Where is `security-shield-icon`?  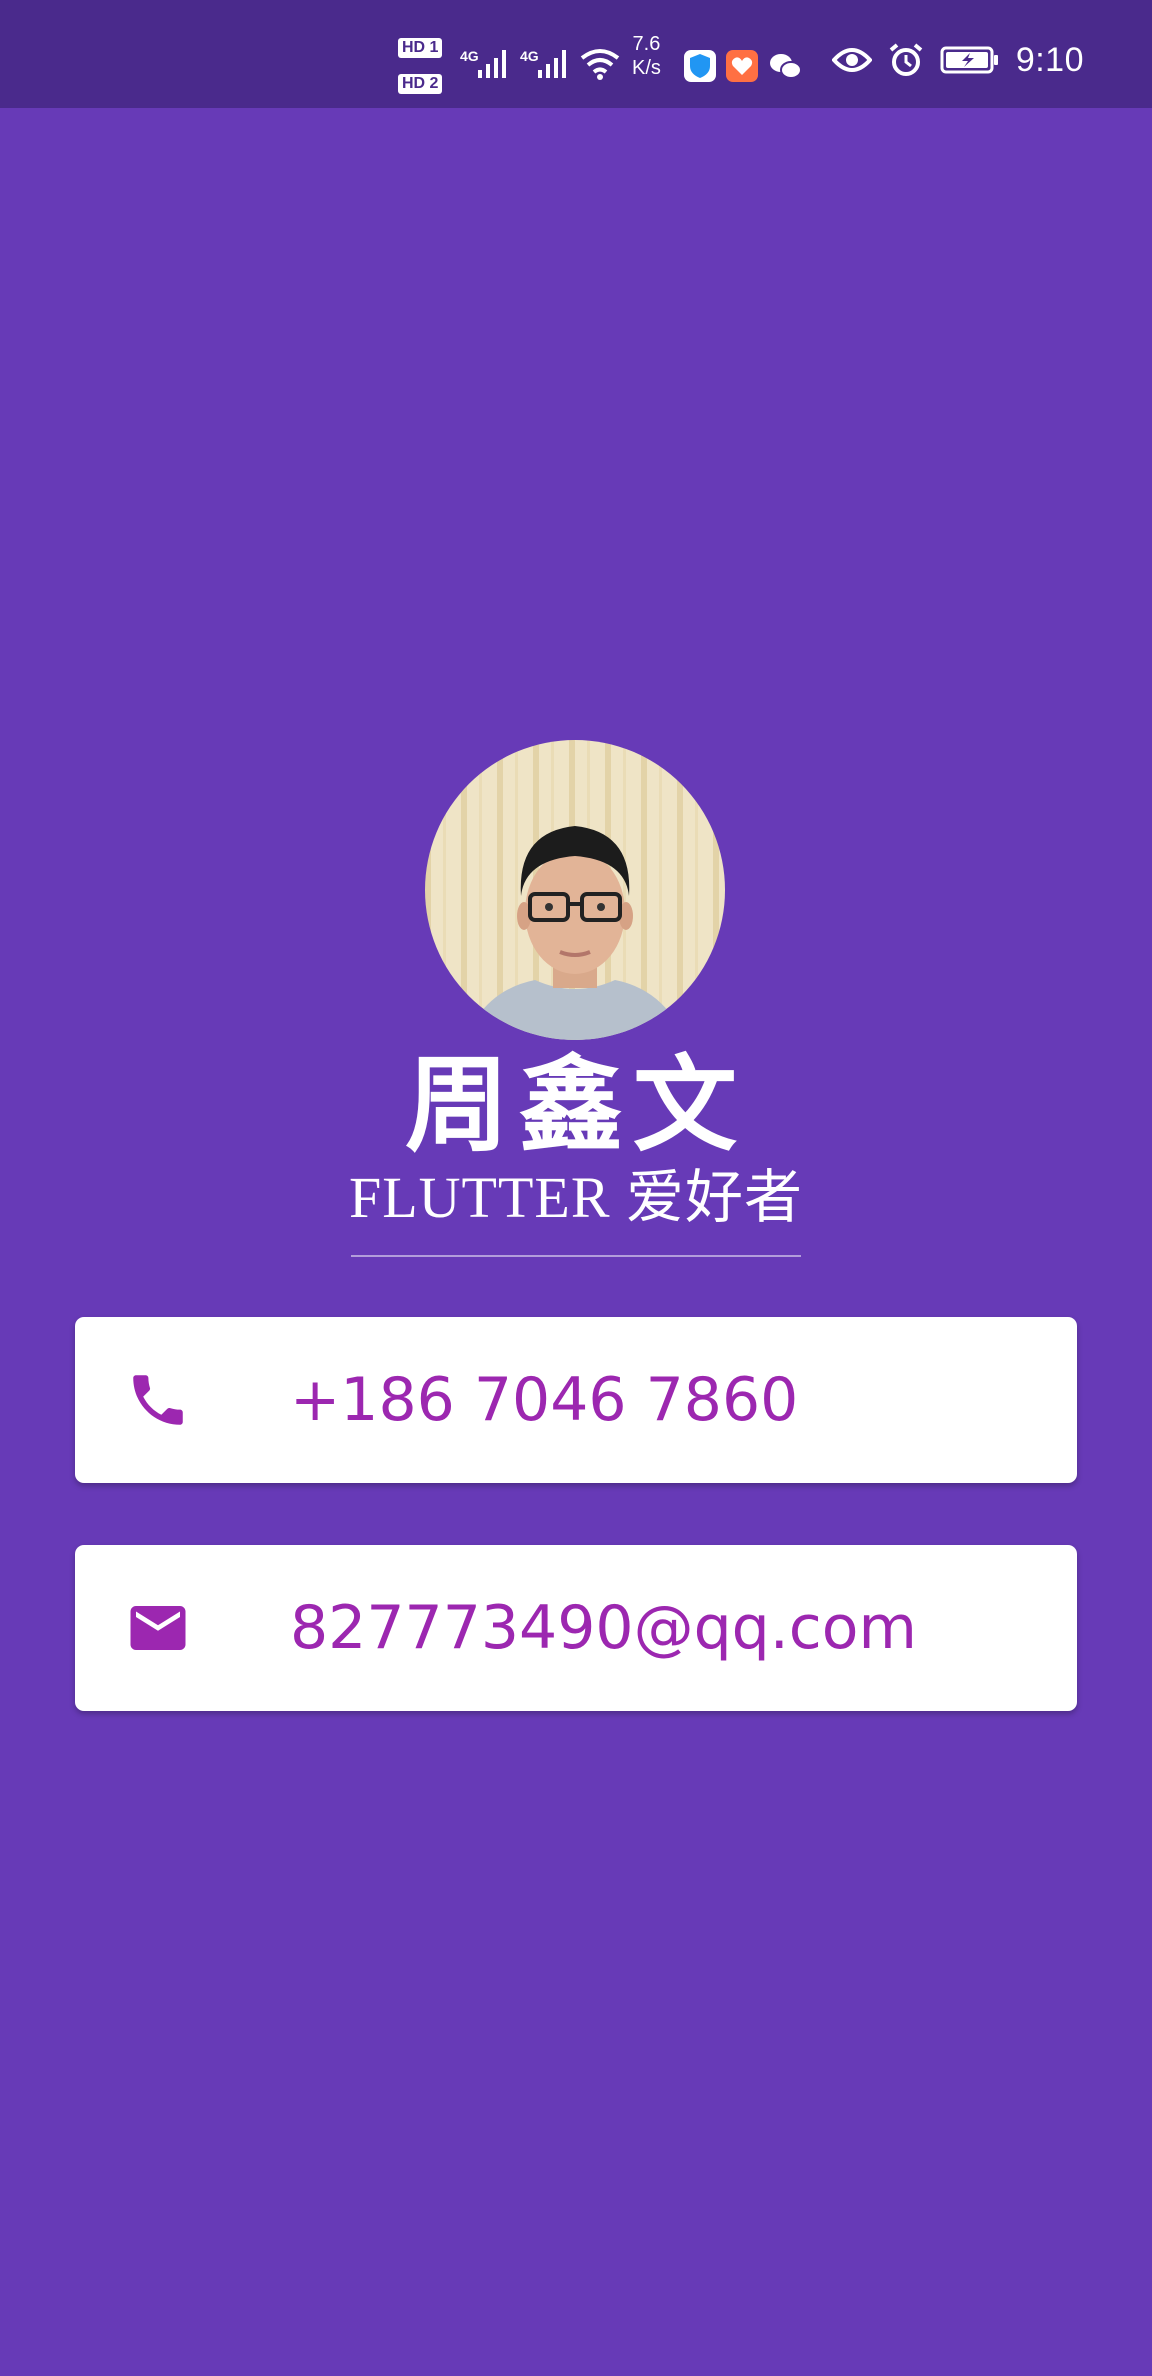 security-shield-icon is located at coordinates (700, 66).